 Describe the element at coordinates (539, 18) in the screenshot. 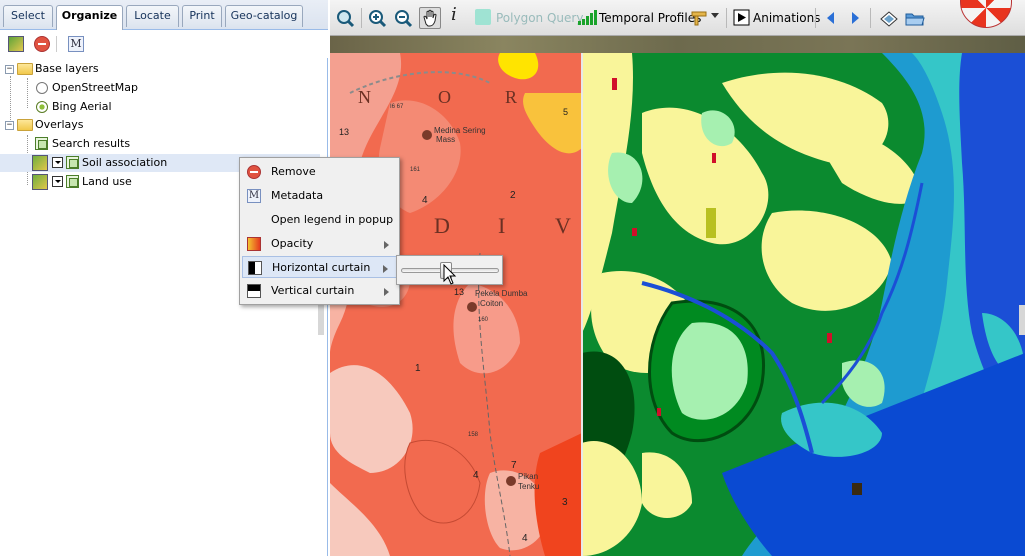

I see `polygon-query-button: Polygon Query` at that location.